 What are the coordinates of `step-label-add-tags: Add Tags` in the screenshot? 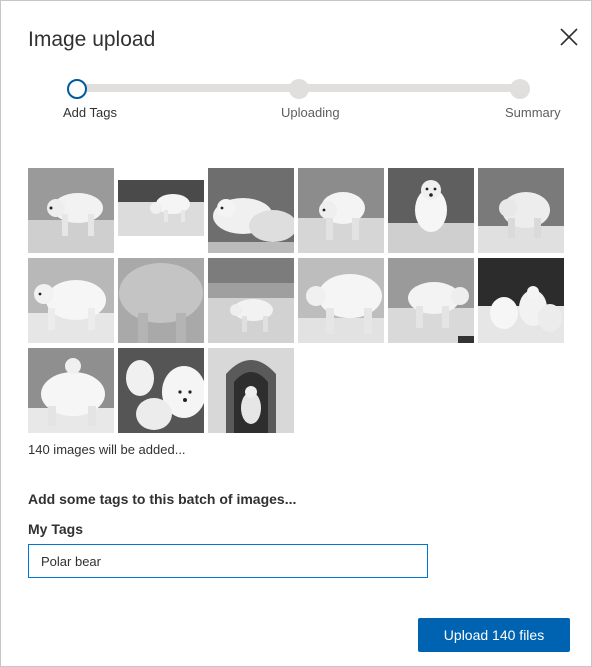 It's located at (90, 112).